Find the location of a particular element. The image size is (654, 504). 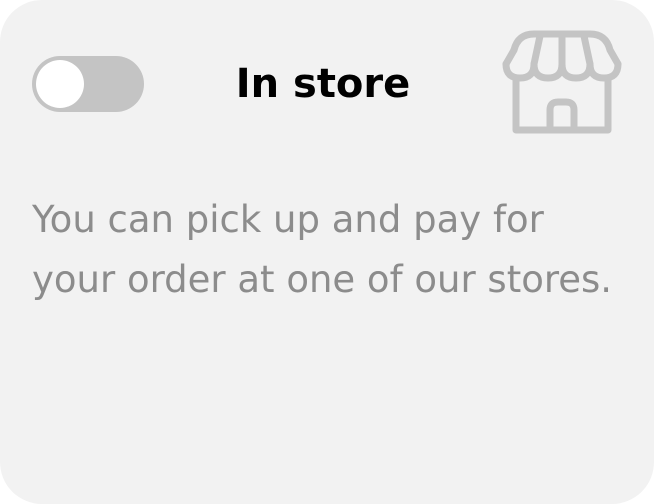

in-store-toggle is located at coordinates (88, 84).